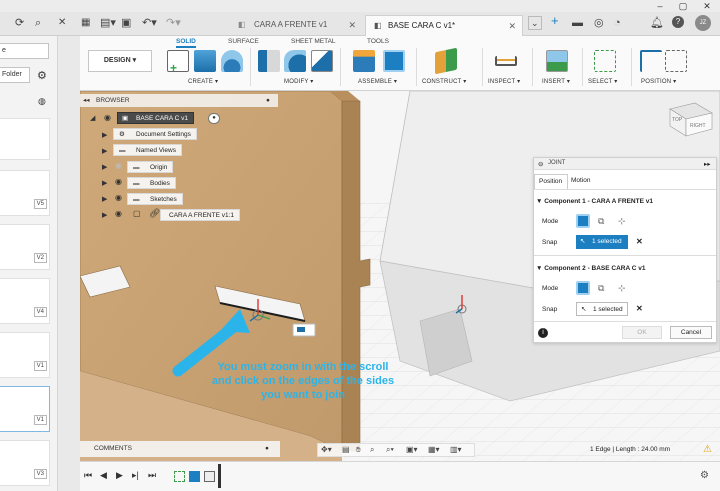  What do you see at coordinates (377, 81) in the screenshot?
I see `assemble-group-label: ASSEMBLE ▾` at bounding box center [377, 81].